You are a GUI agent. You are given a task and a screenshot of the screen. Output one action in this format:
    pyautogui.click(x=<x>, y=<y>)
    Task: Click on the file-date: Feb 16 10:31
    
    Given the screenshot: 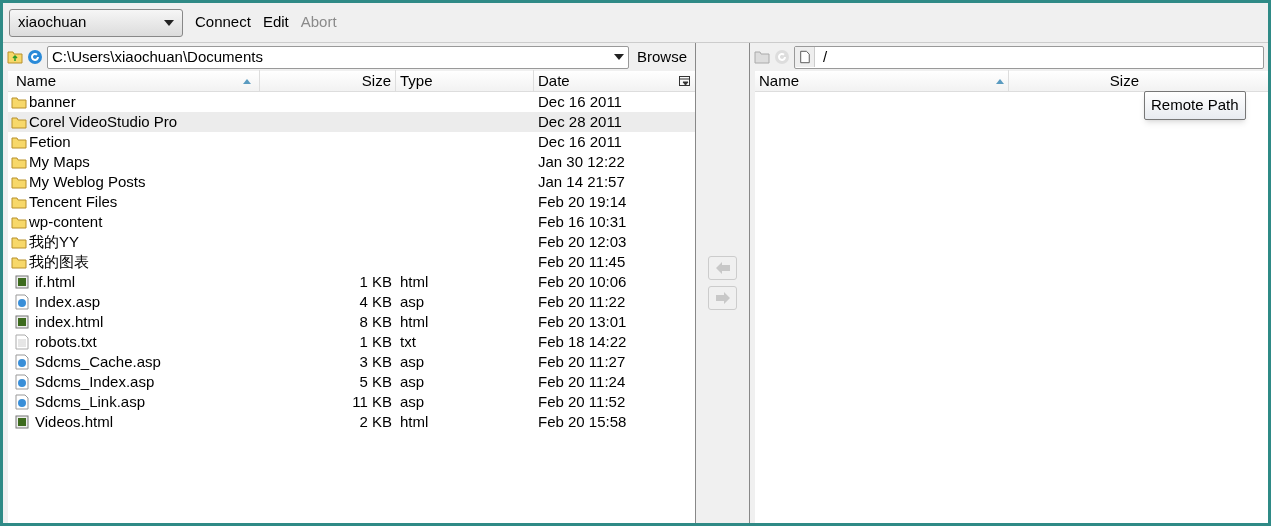 What is the action you would take?
    pyautogui.click(x=582, y=221)
    